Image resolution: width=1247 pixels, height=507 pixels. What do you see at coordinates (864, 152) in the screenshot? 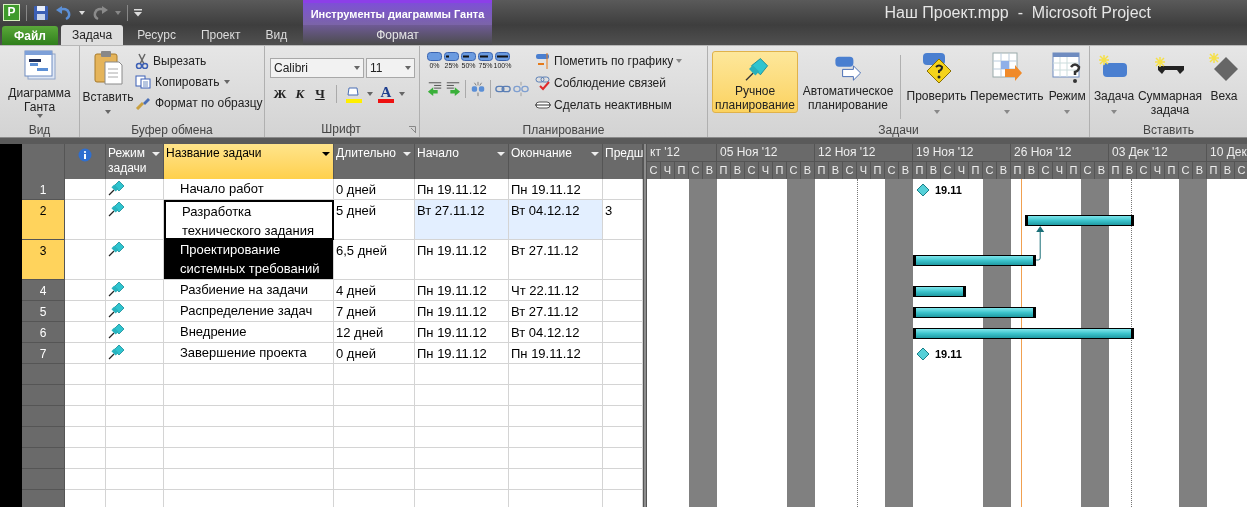
I see `timescale-week: 12 Ноя '12` at bounding box center [864, 152].